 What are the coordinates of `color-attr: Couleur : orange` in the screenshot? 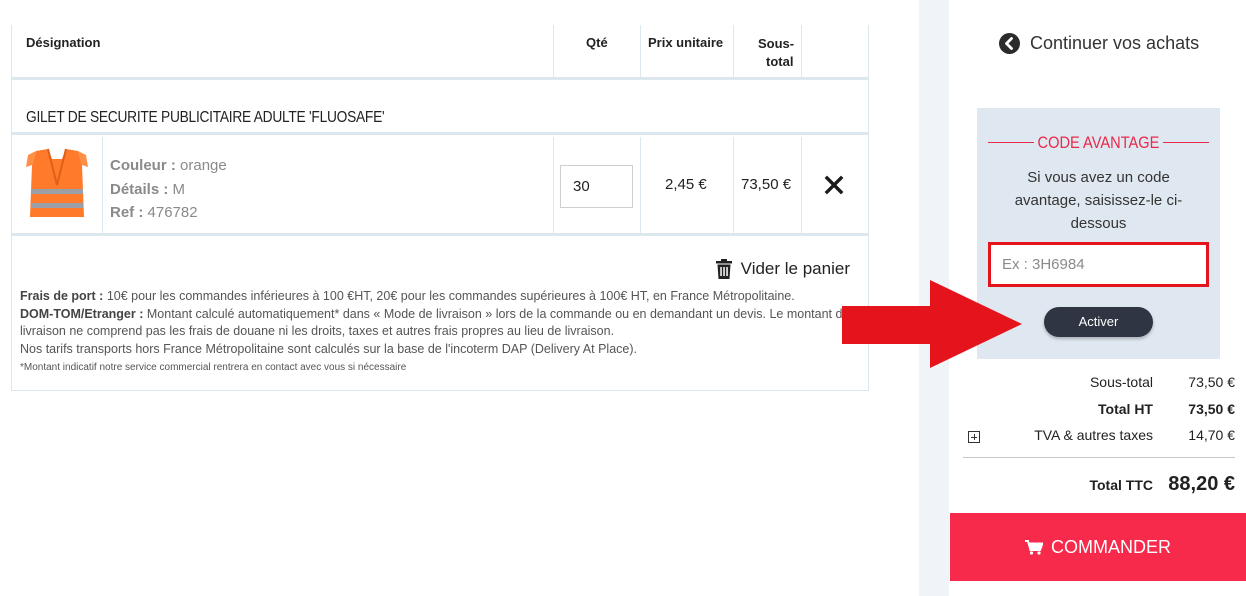 It's located at (168, 166).